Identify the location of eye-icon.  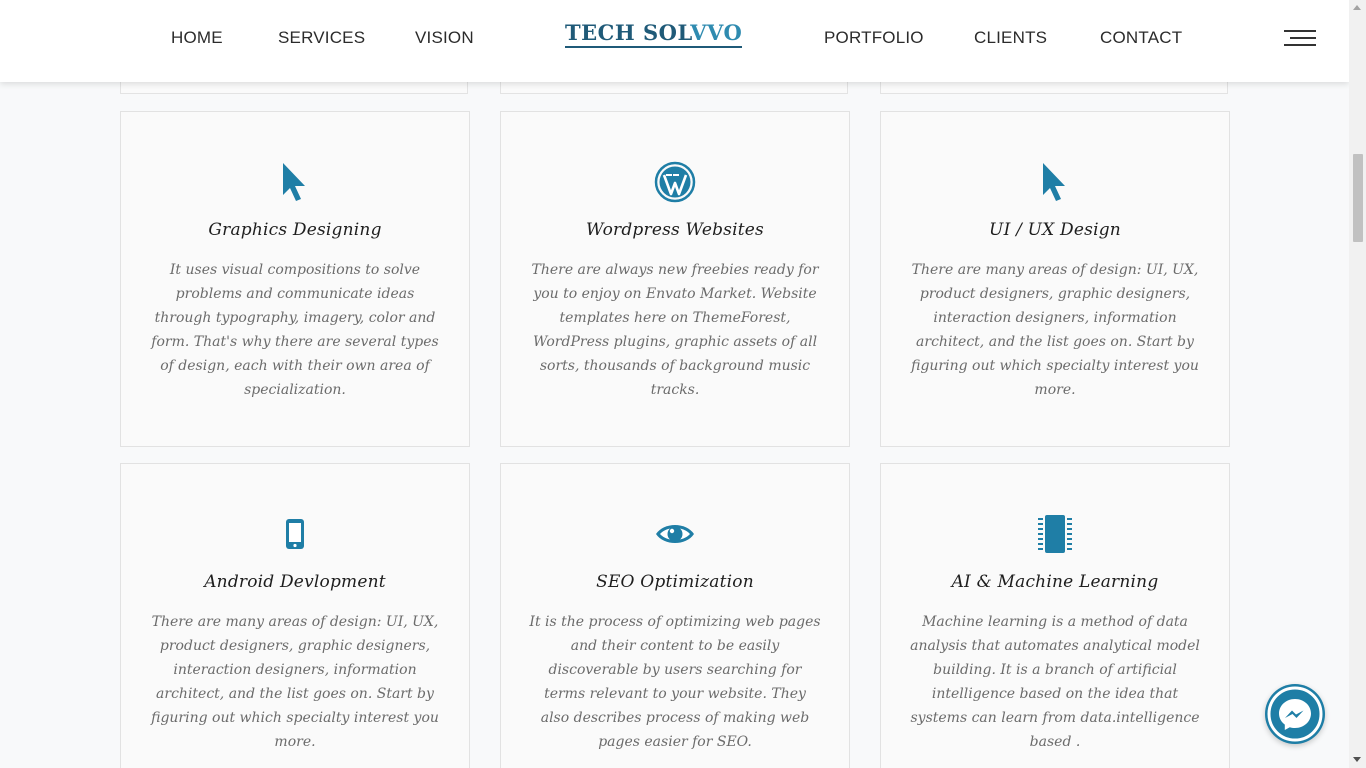
(675, 534).